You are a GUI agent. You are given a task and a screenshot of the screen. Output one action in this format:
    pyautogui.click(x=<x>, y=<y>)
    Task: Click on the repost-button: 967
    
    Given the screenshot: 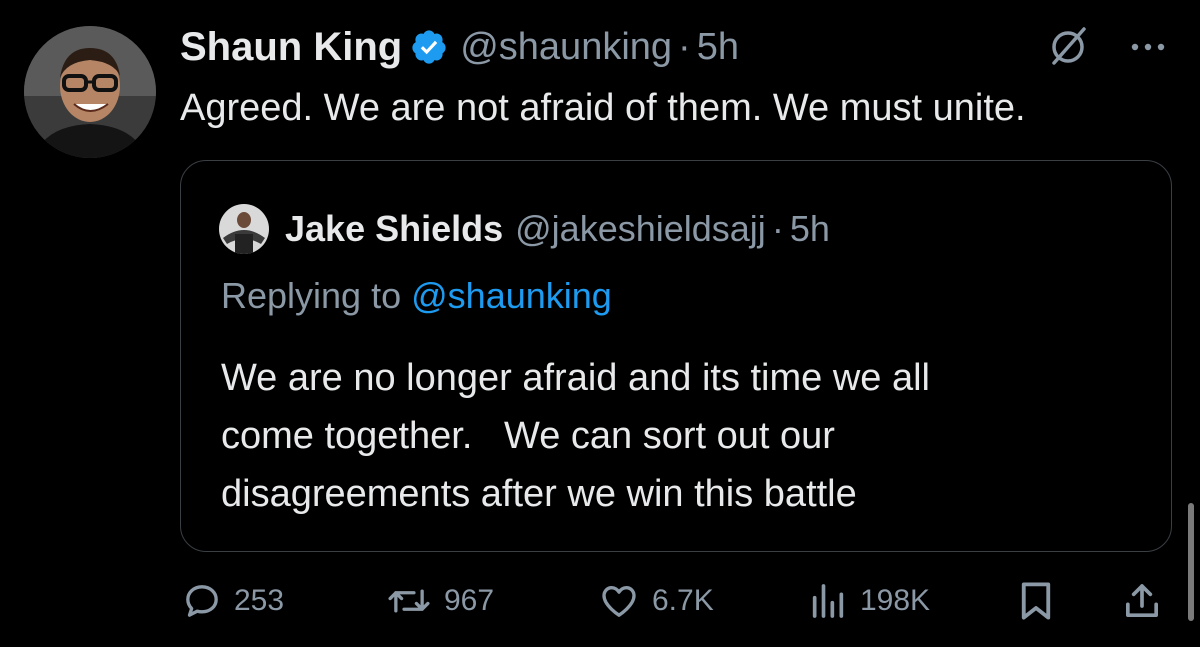 What is the action you would take?
    pyautogui.click(x=440, y=601)
    